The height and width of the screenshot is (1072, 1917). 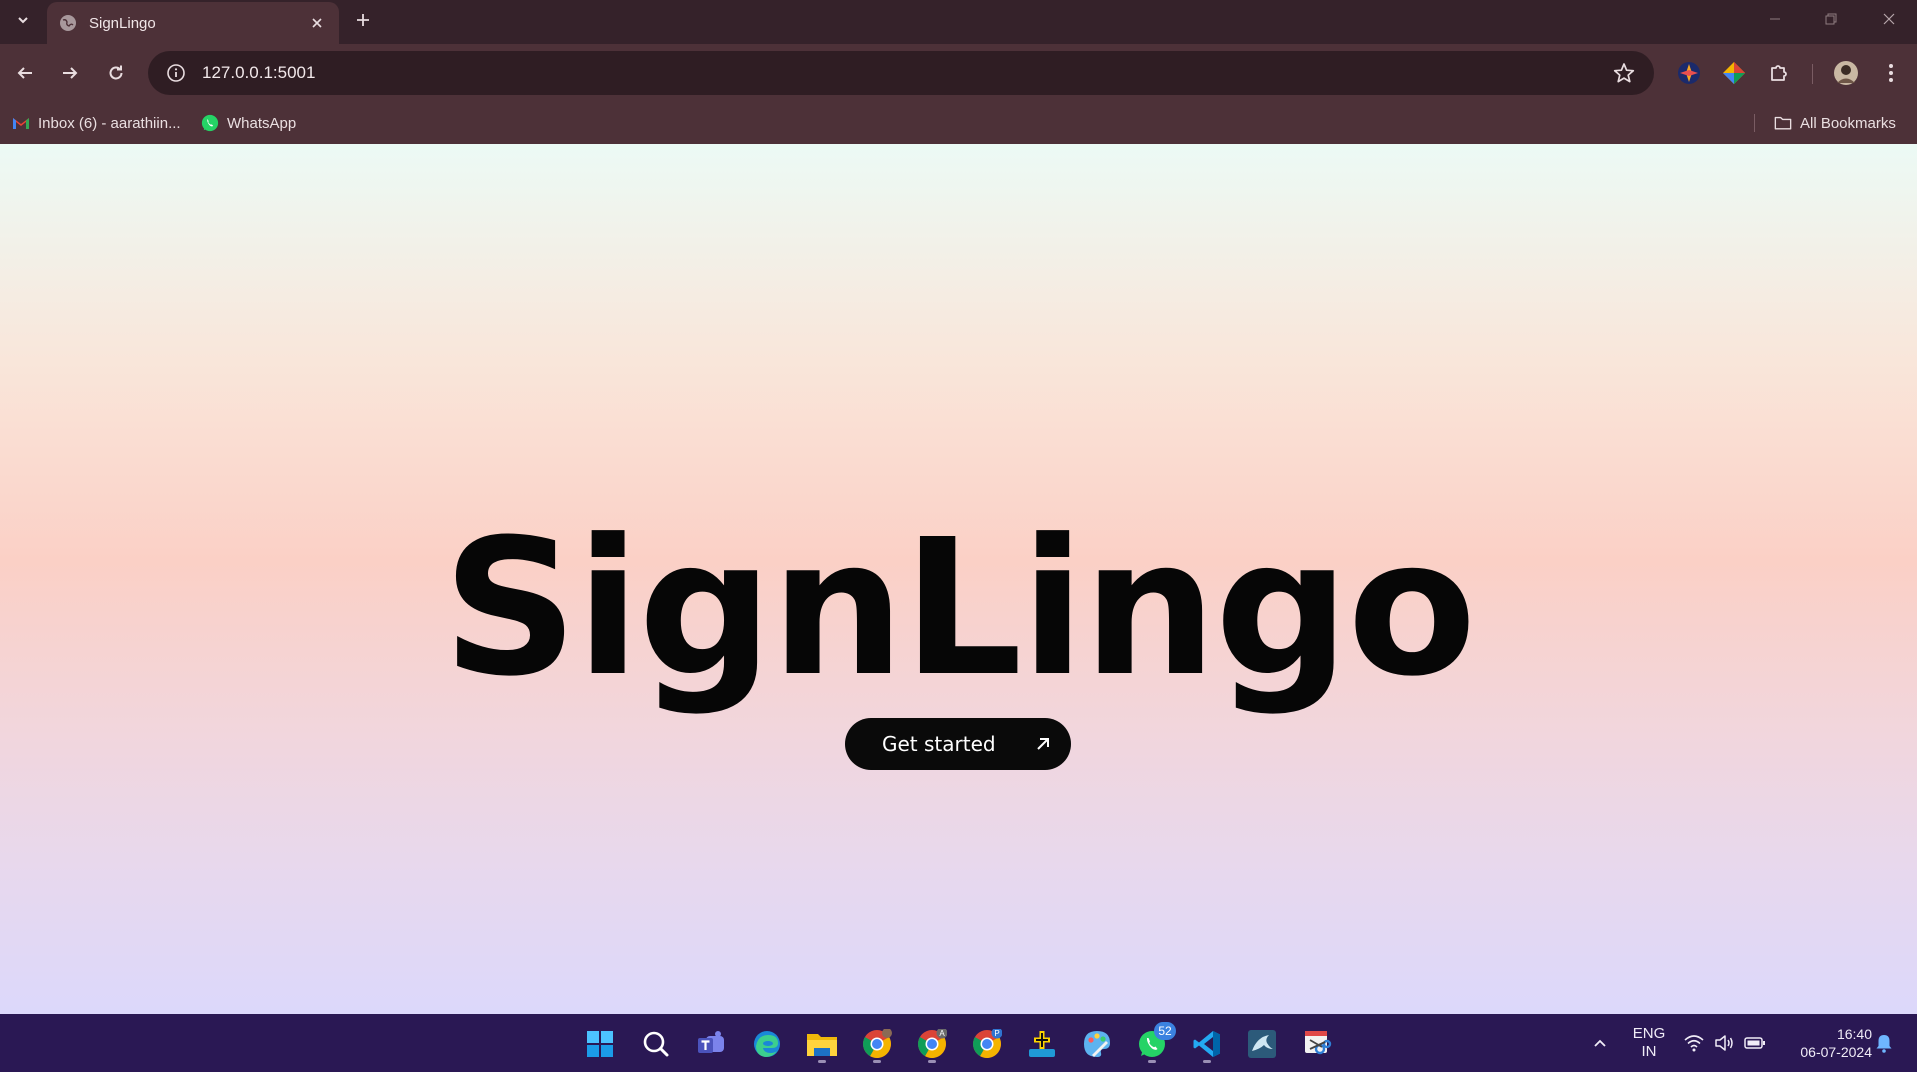 I want to click on profile-letter: P, so click(x=996, y=1033).